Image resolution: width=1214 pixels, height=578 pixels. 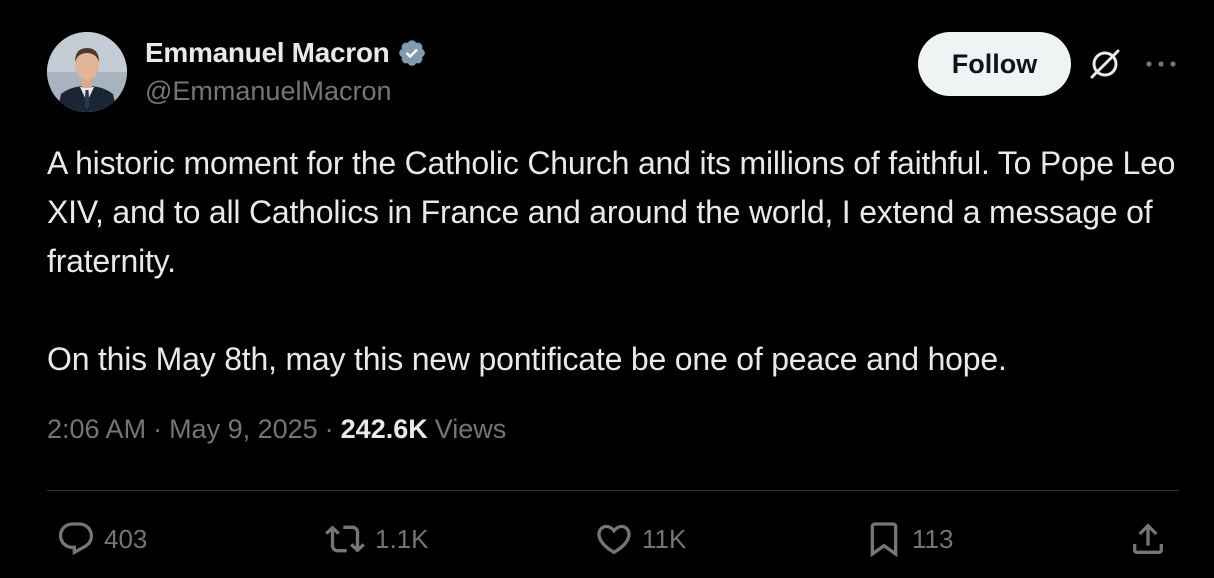 I want to click on views-label: Views, so click(x=470, y=429).